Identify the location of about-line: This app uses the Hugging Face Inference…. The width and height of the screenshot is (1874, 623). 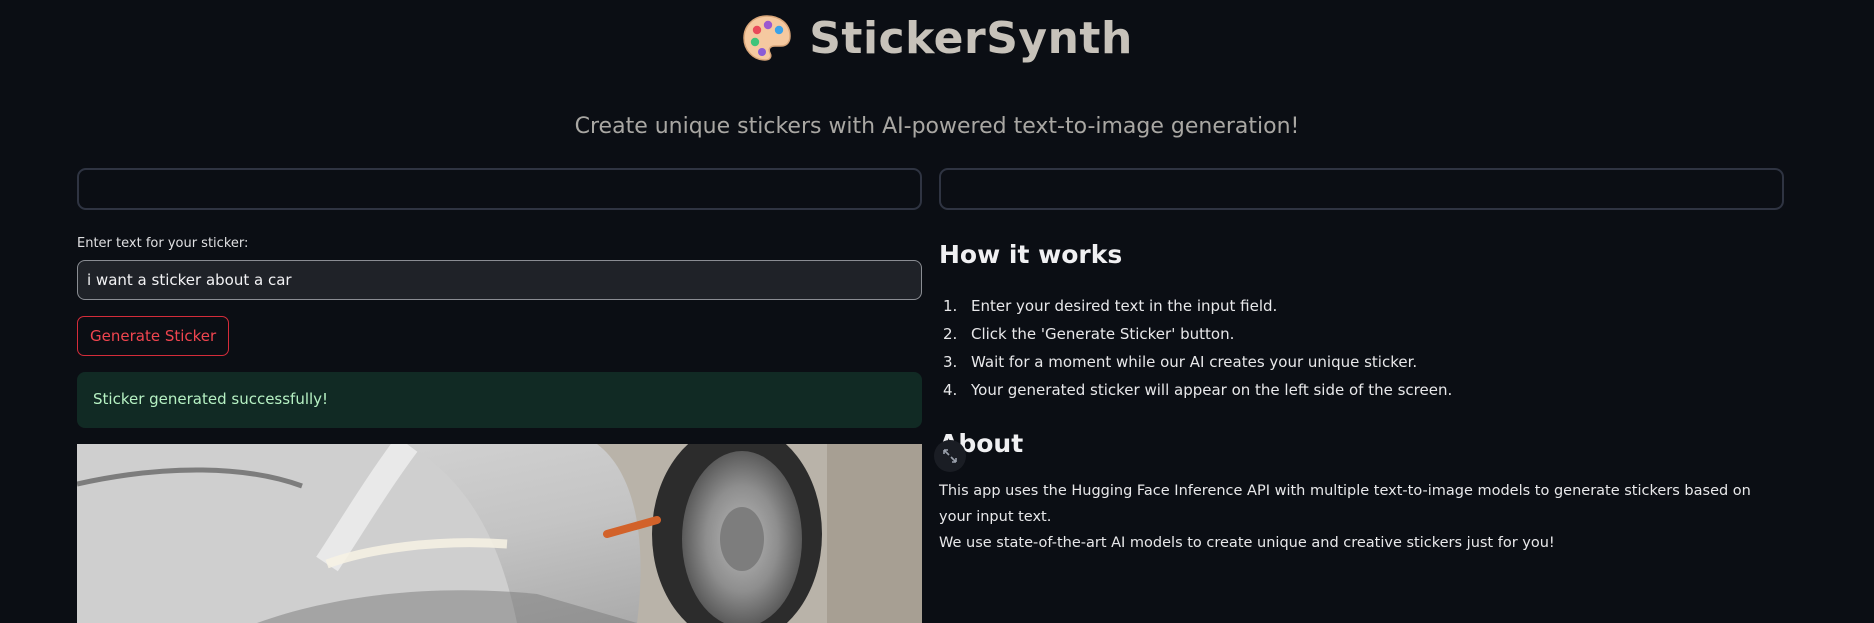
(1345, 504).